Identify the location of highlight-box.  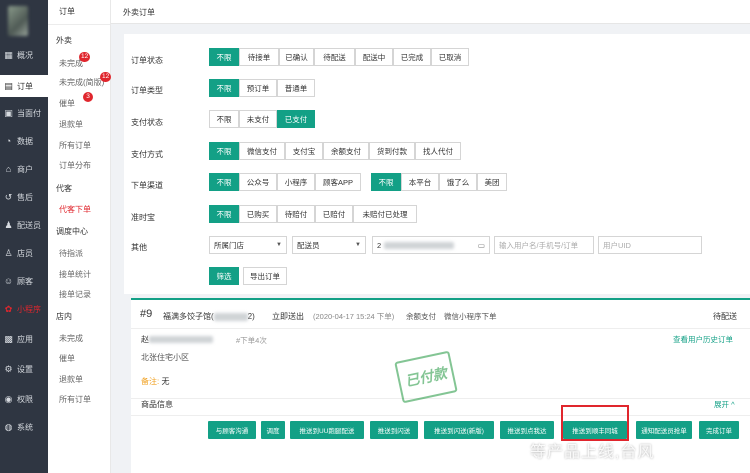
(595, 423).